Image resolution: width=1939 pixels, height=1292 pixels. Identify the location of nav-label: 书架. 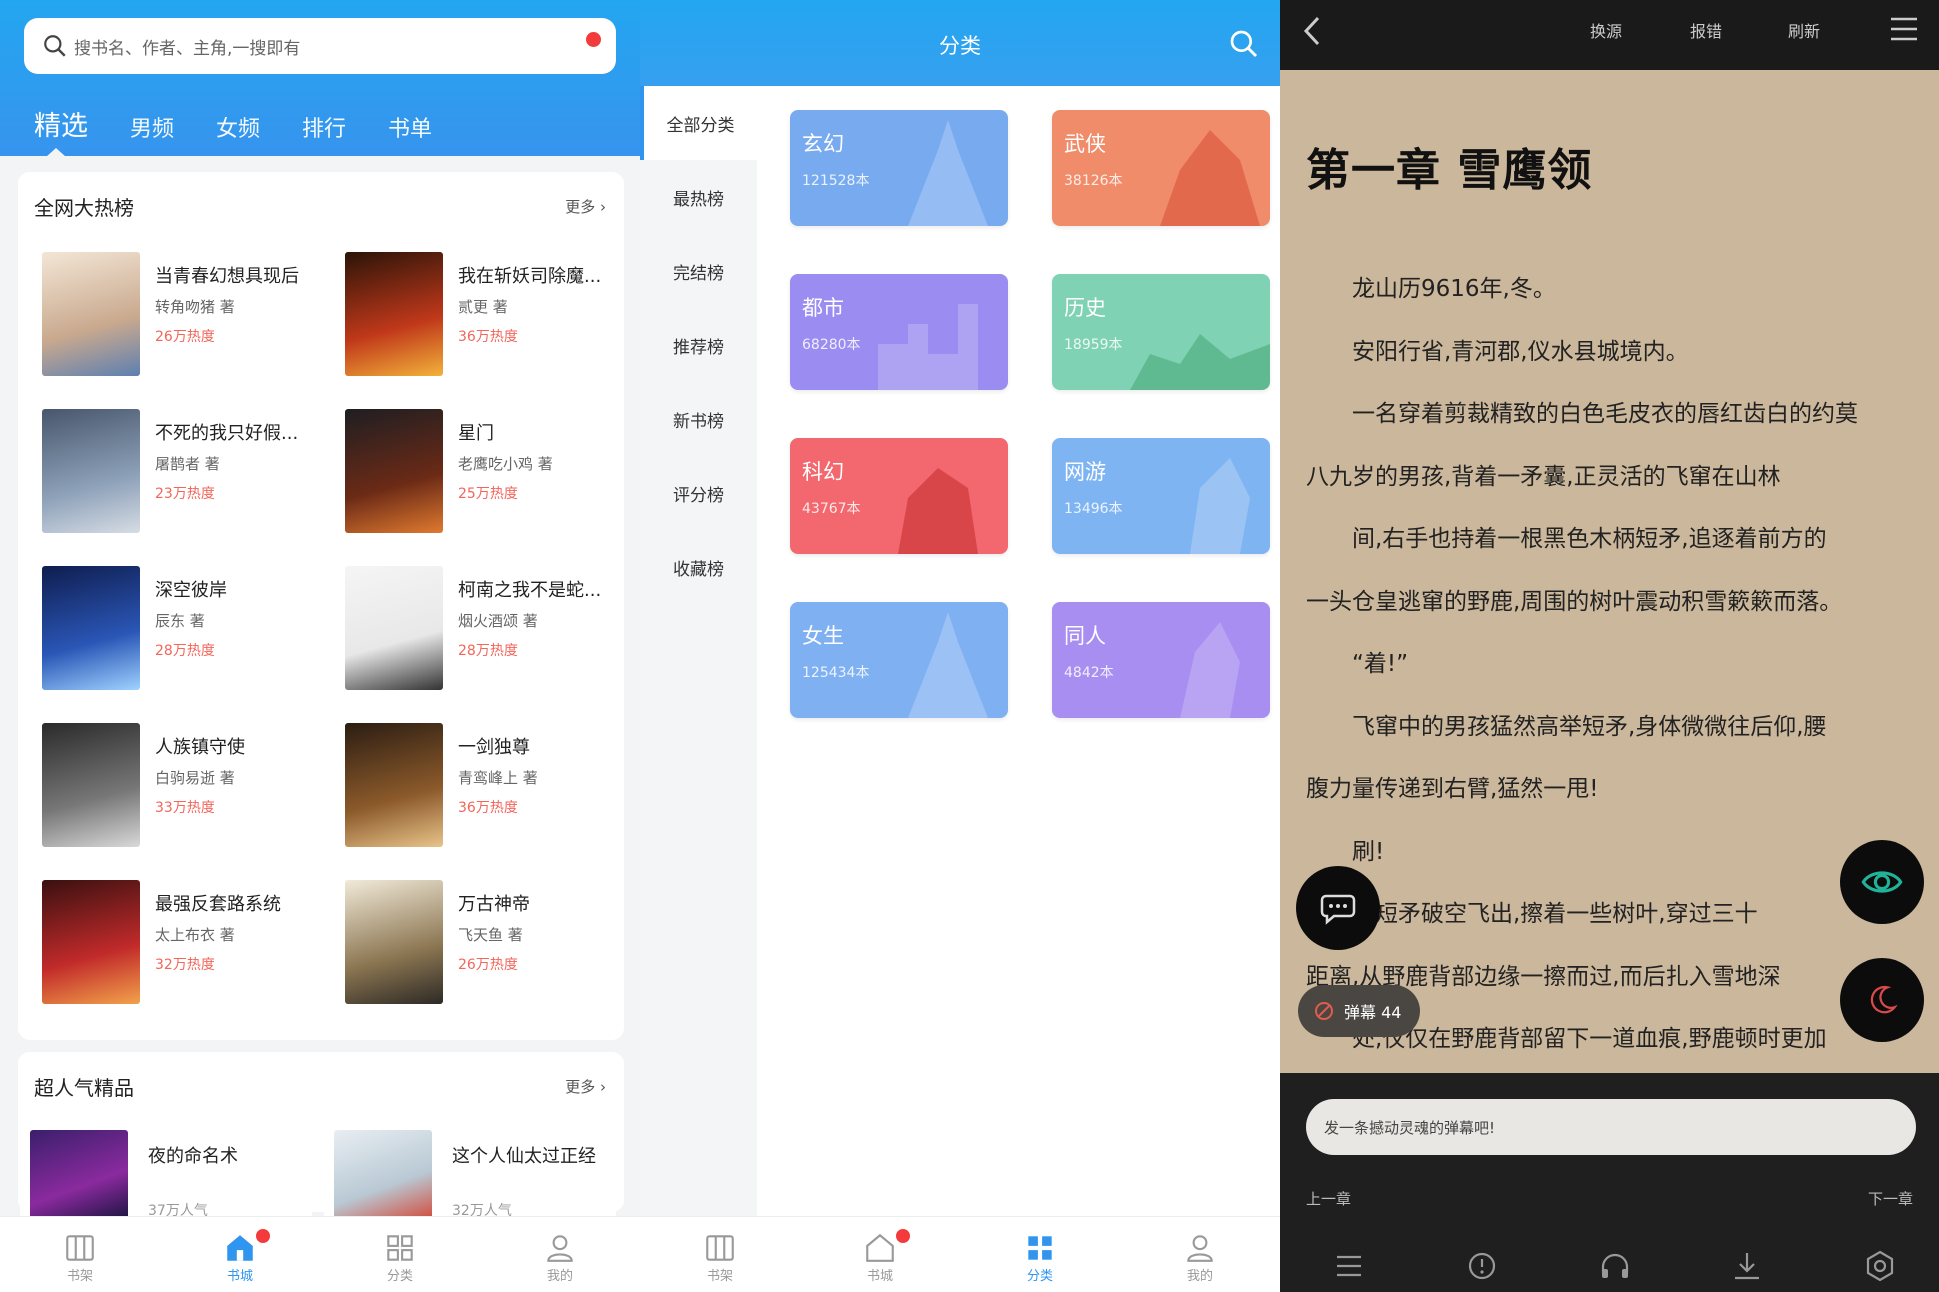
(719, 1276).